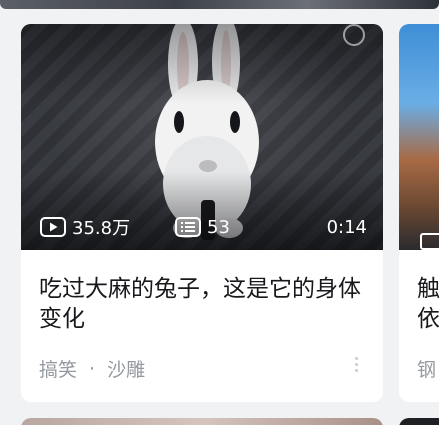 The image size is (439, 425). Describe the element at coordinates (419, 137) in the screenshot. I see `video-thumbnail-next` at that location.